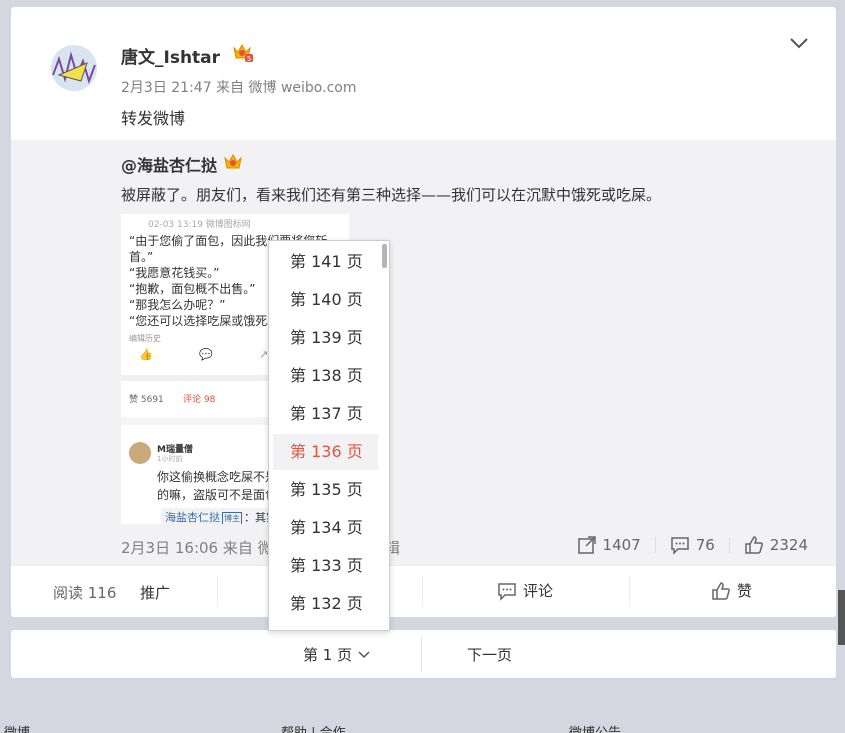 This screenshot has width=845, height=733. Describe the element at coordinates (325, 338) in the screenshot. I see `page-option: 第 139 页` at that location.